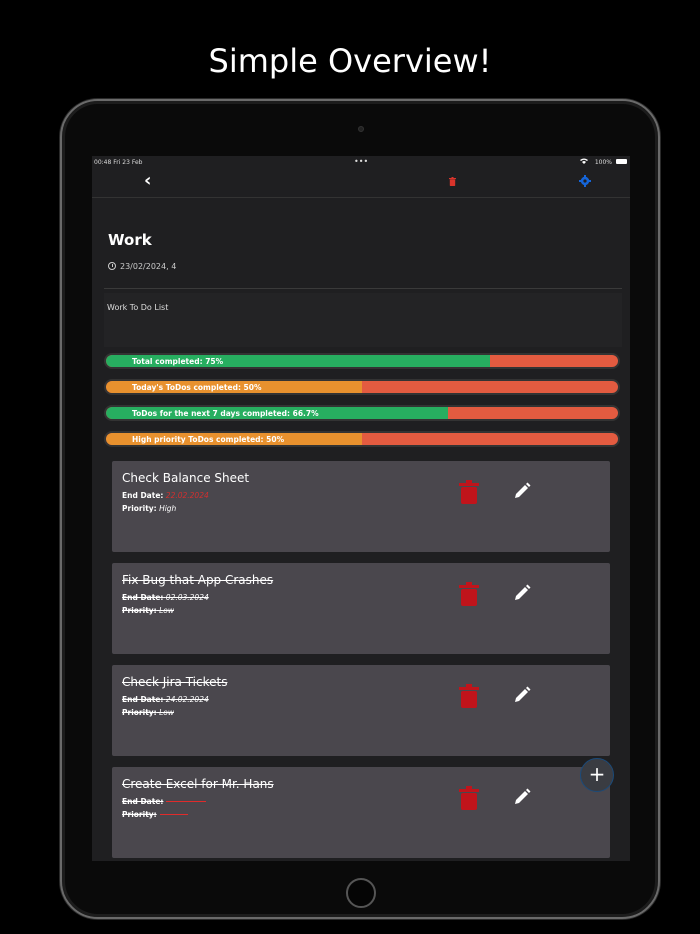 This screenshot has height=934, width=700. What do you see at coordinates (585, 181) in the screenshot?
I see `gear-icon` at bounding box center [585, 181].